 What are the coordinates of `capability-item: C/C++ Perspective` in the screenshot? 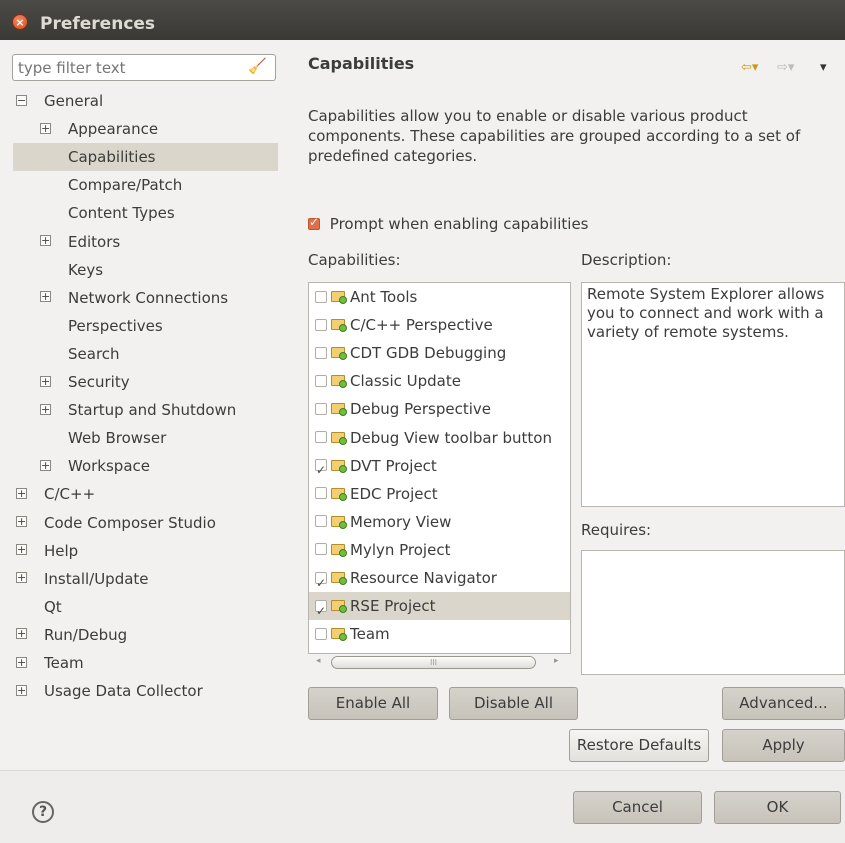 It's located at (439, 325).